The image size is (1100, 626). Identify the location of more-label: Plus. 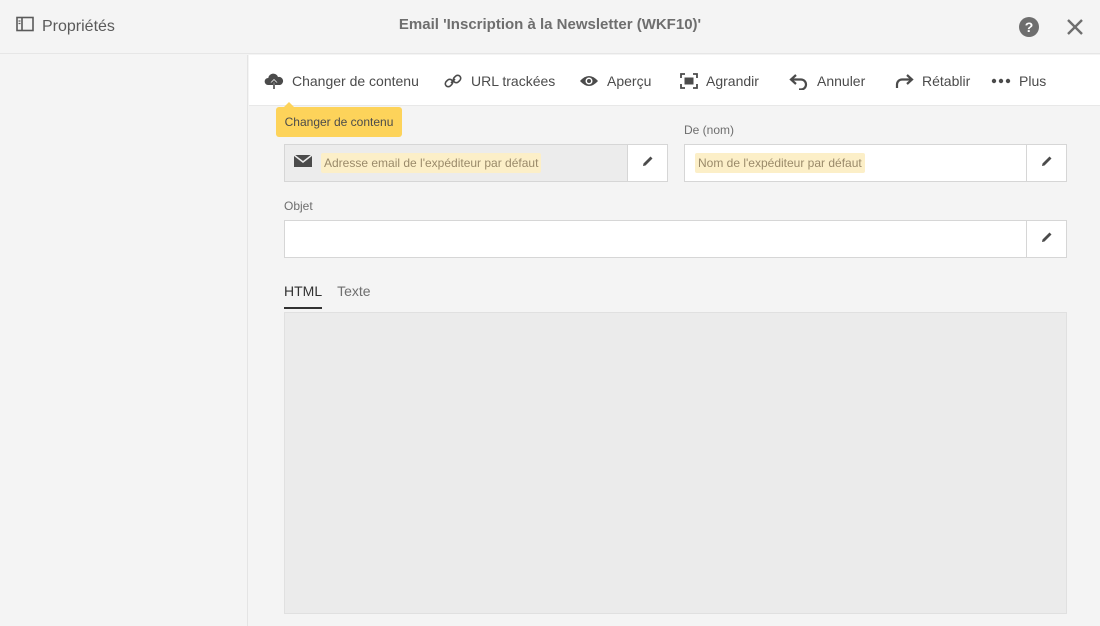
(1033, 80).